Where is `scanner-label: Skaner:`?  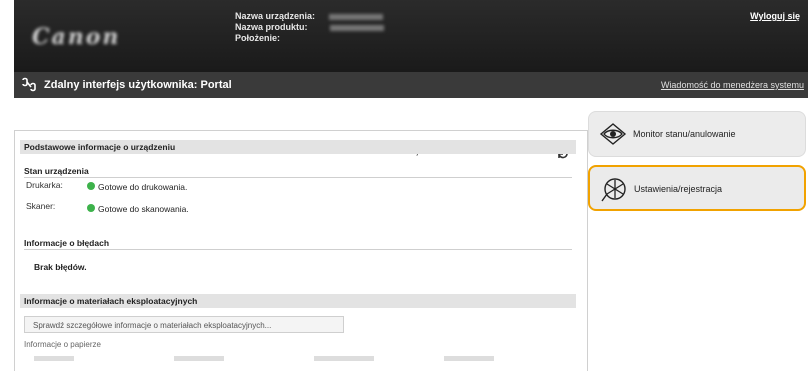
scanner-label: Skaner: is located at coordinates (41, 206).